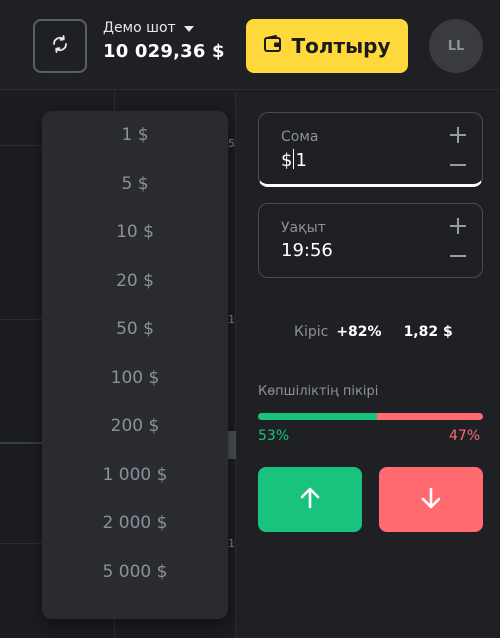 The width and height of the screenshot is (500, 638). I want to click on account-type: Демо шот, so click(164, 28).